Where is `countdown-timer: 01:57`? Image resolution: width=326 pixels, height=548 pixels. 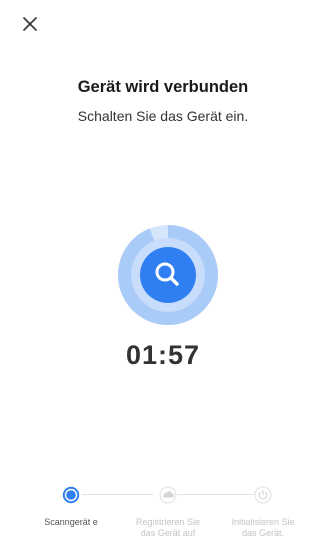 countdown-timer: 01:57 is located at coordinates (163, 355).